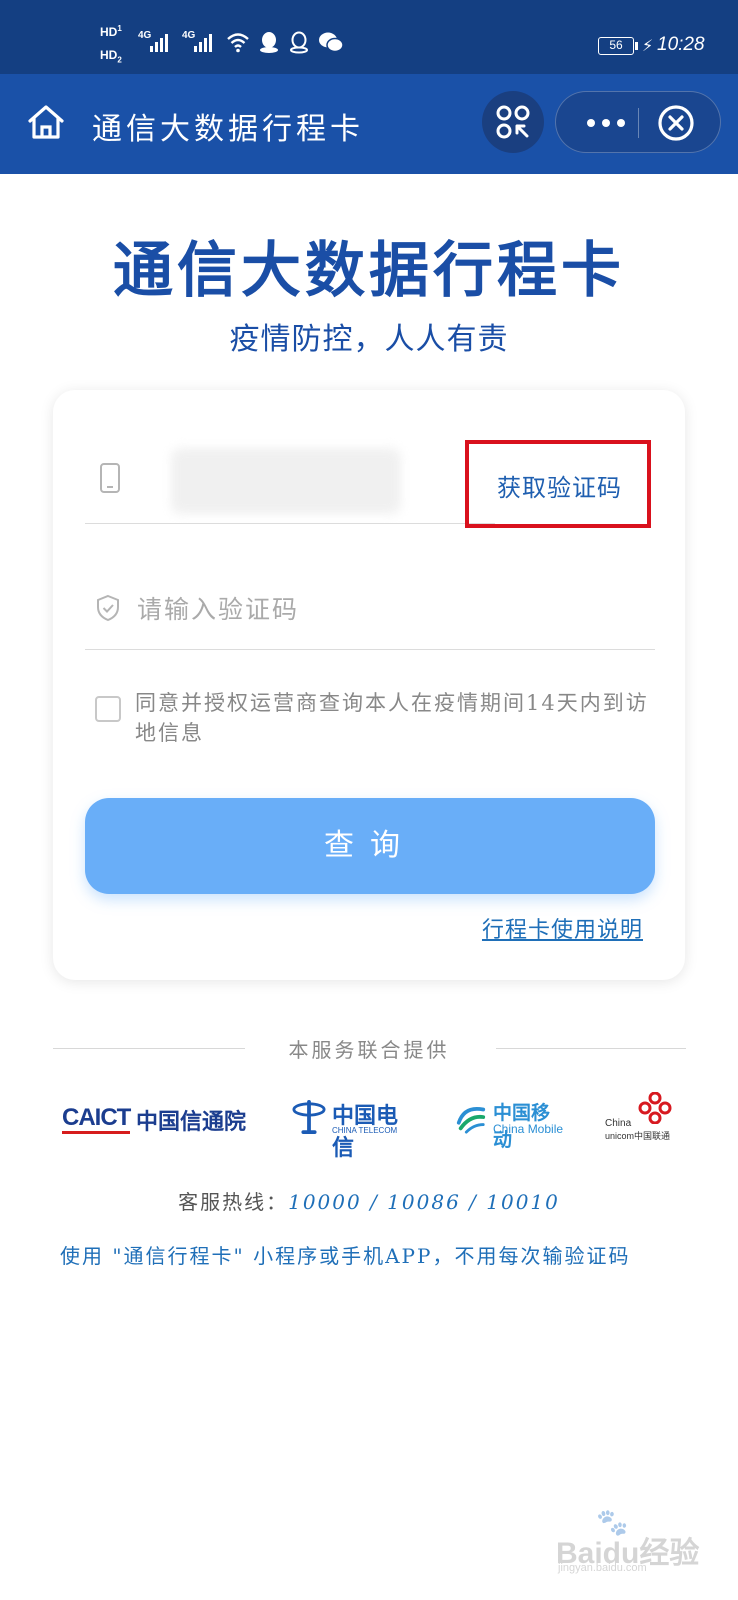 This screenshot has height=1600, width=738. What do you see at coordinates (392, 718) in the screenshot?
I see `agree-text: 同意并授权运营商查询本人在疫情期间14天内到访地信息` at bounding box center [392, 718].